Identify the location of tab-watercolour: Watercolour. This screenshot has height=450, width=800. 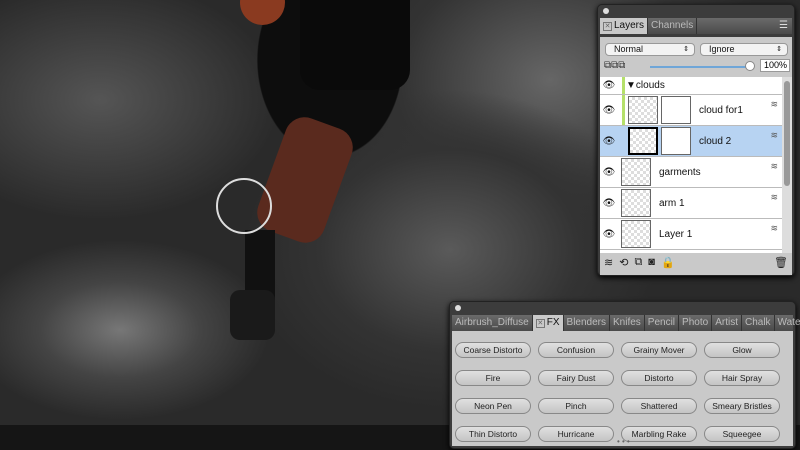
(787, 323).